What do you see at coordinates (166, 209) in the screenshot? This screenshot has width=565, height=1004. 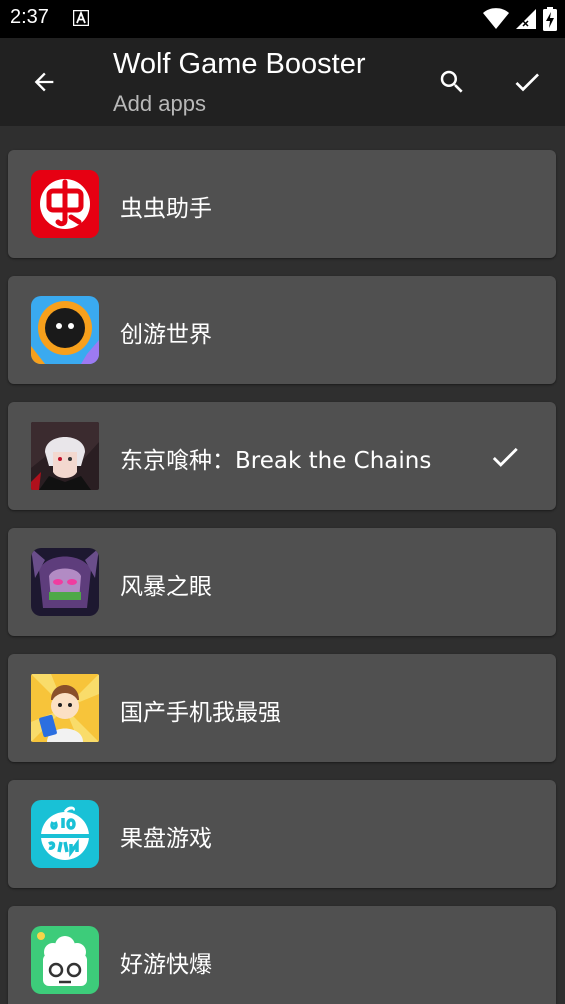 I see `app-name: 虫虫助手` at bounding box center [166, 209].